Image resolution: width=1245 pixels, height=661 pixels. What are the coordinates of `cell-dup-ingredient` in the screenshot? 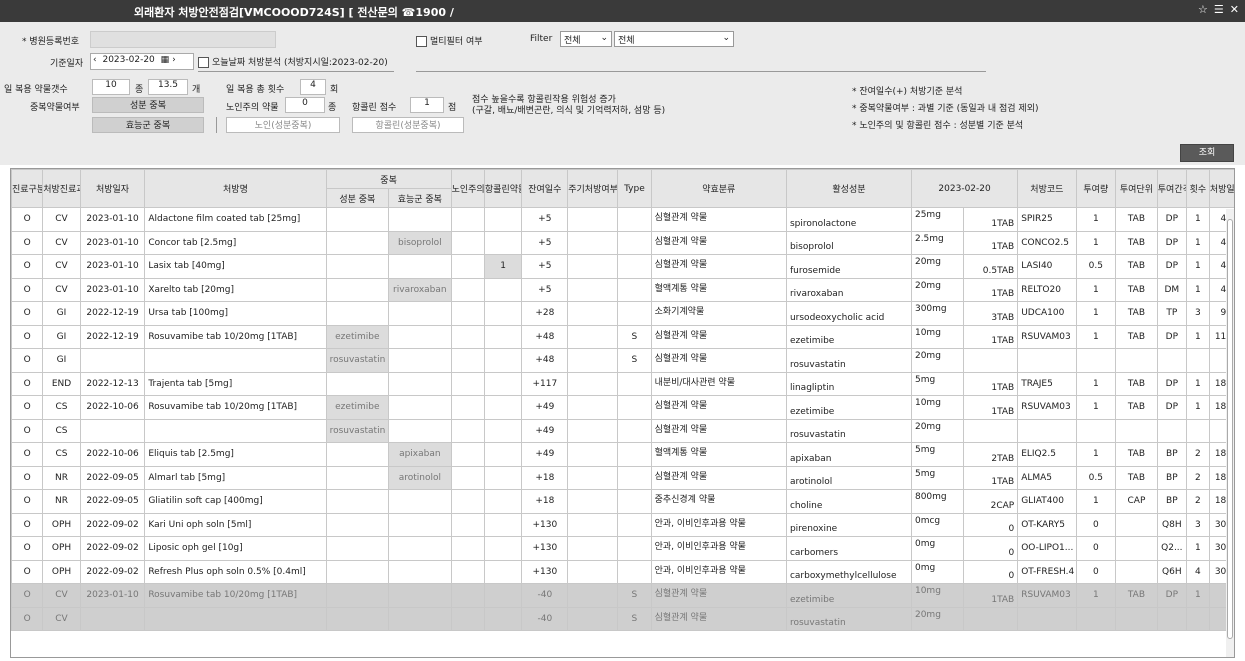 It's located at (357, 313).